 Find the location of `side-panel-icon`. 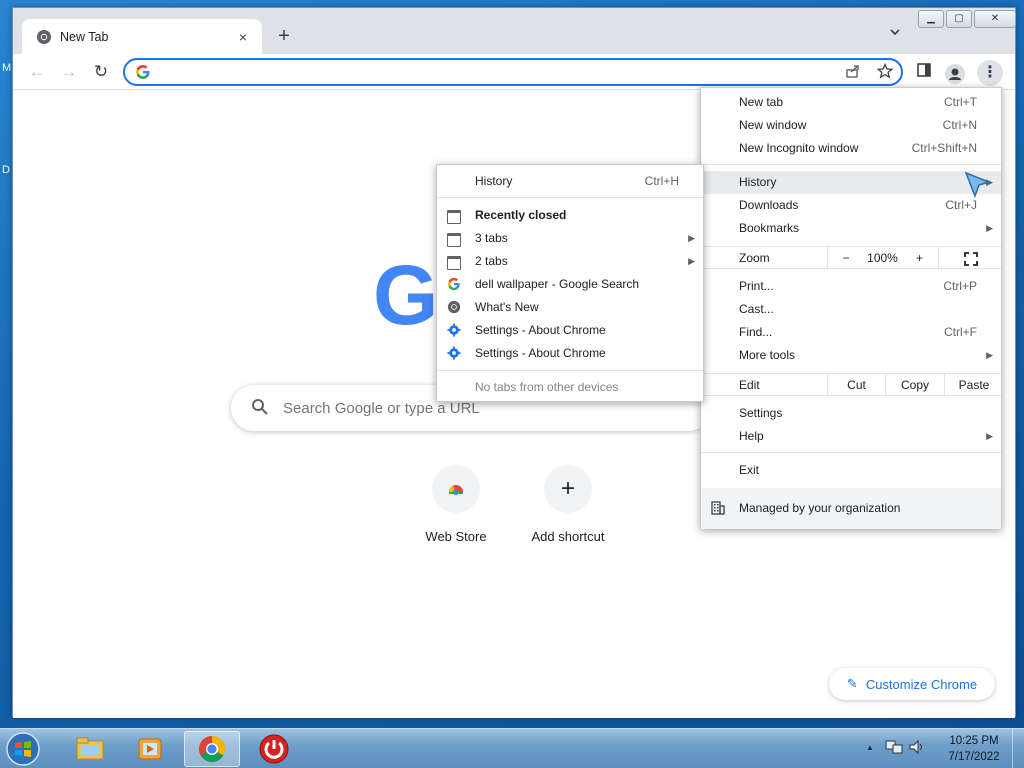

side-panel-icon is located at coordinates (924, 73).